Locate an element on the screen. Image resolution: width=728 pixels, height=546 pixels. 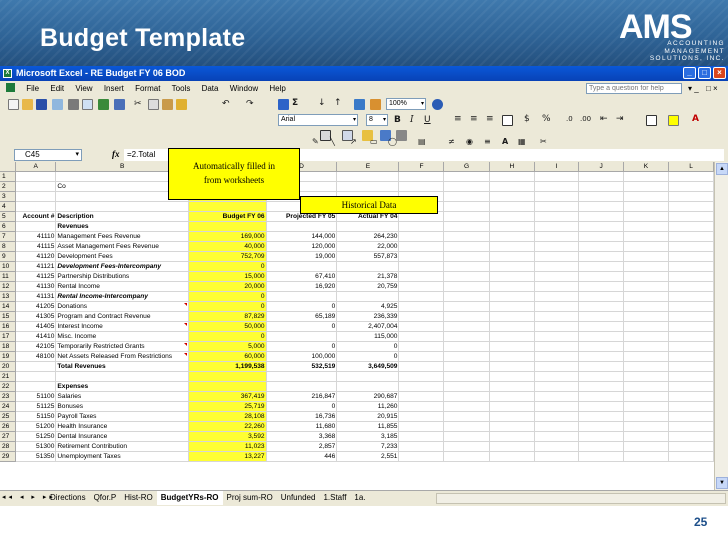
oval-icon: ◯ is located at coordinates (392, 142).